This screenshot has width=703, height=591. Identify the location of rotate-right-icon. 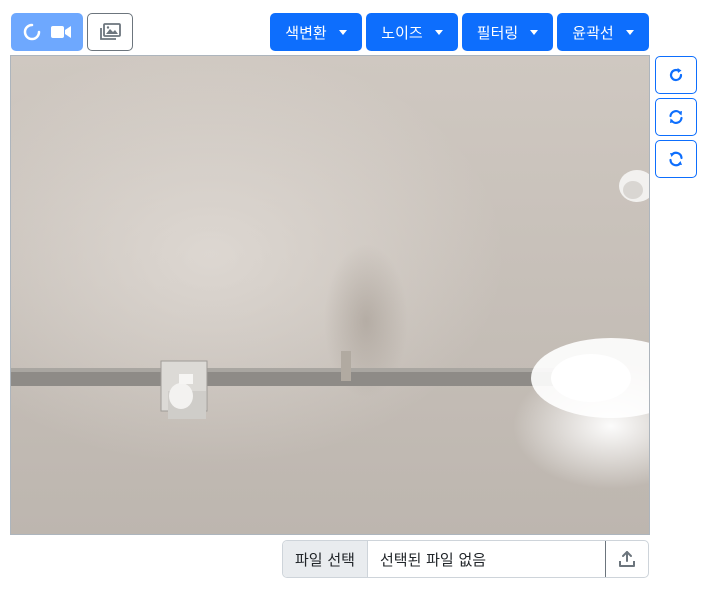
(676, 75).